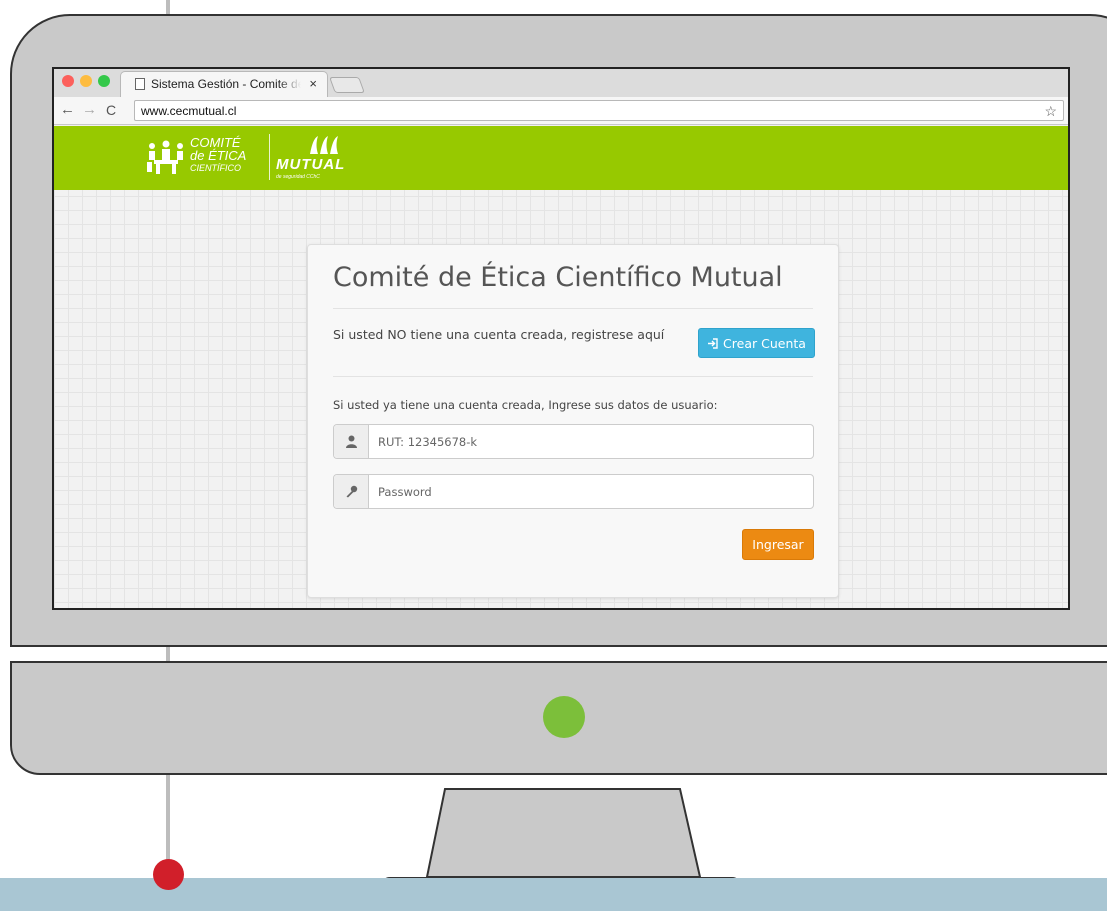 Image resolution: width=1107 pixels, height=911 pixels. I want to click on key-icon, so click(351, 491).